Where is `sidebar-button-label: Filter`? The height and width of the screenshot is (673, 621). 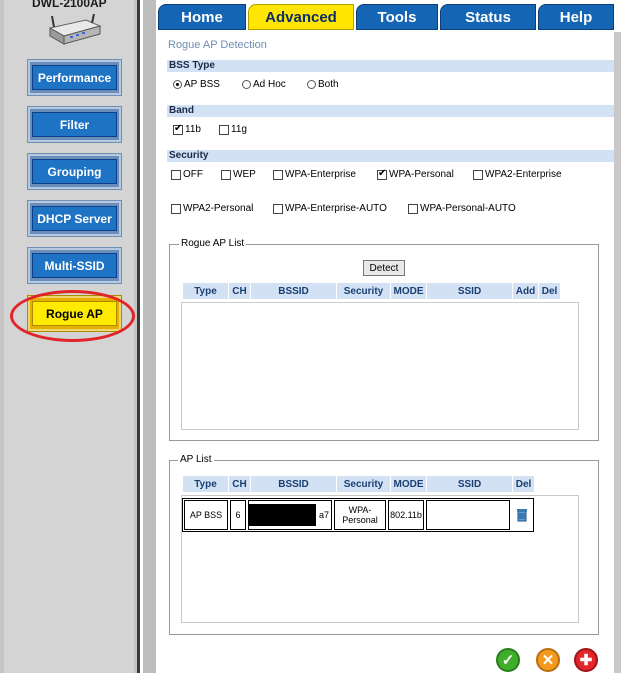
sidebar-button-label: Filter is located at coordinates (74, 124).